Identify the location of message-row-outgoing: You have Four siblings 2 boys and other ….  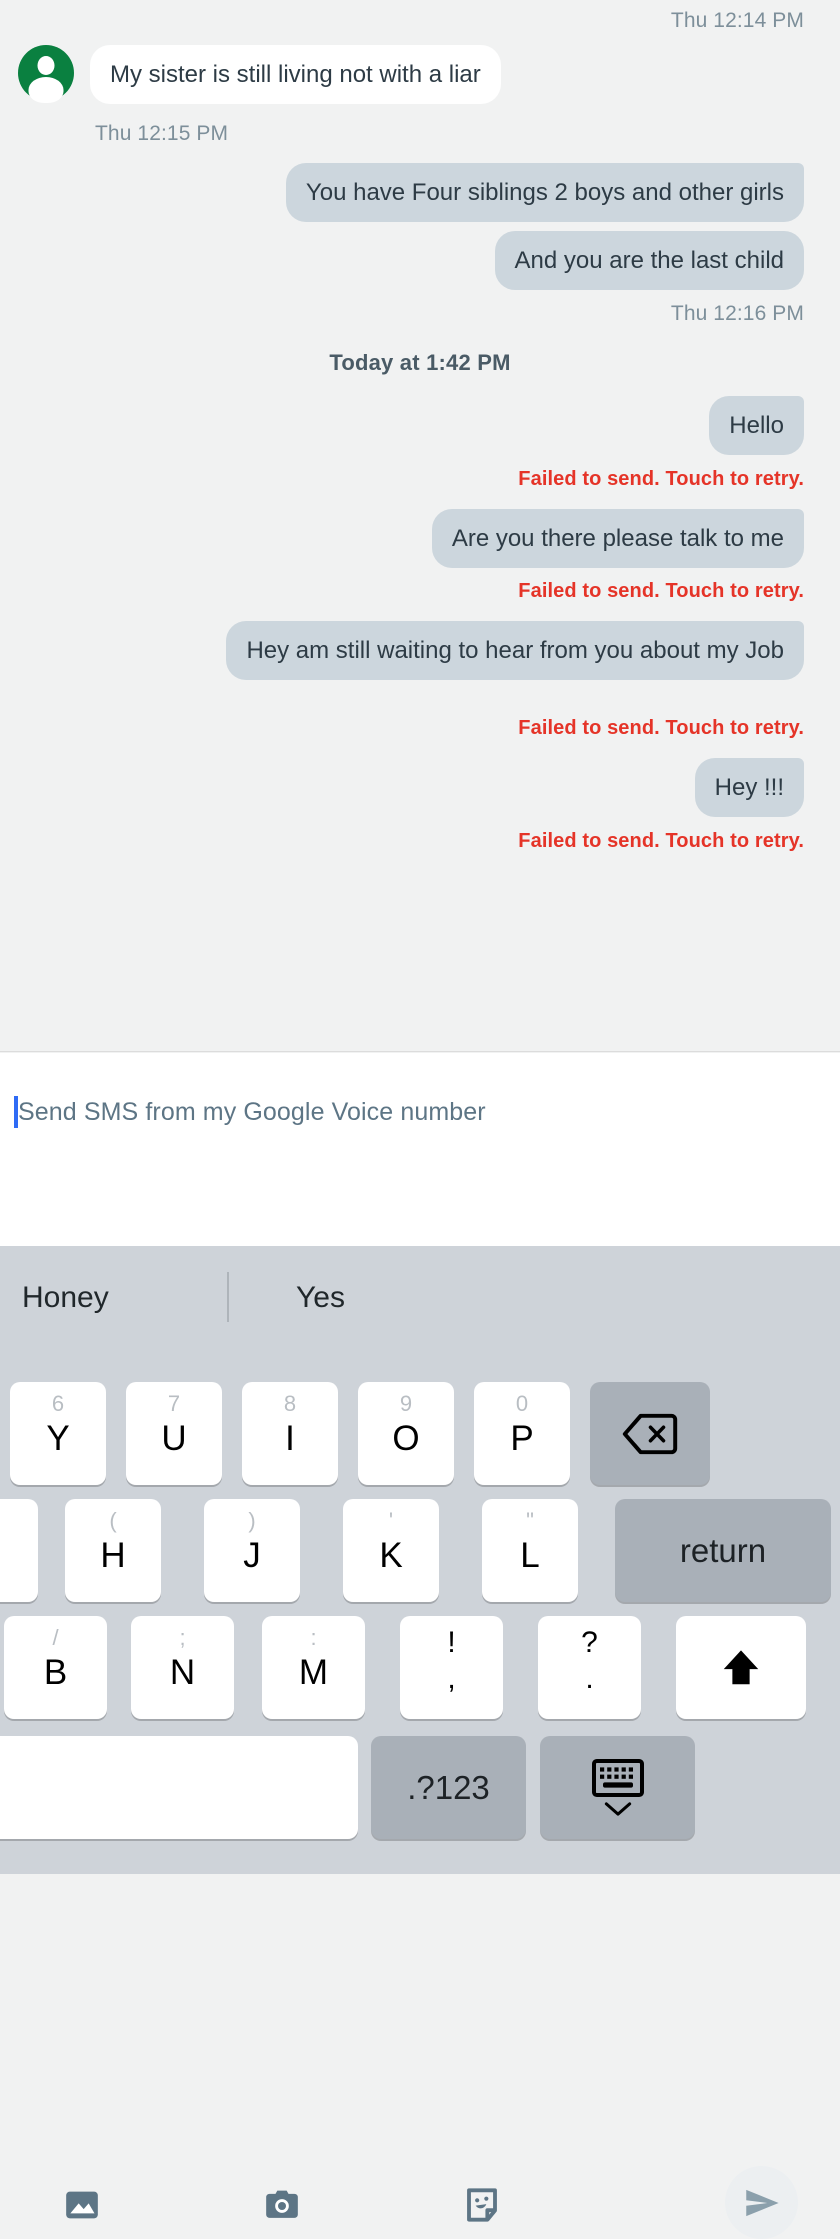
(411, 192).